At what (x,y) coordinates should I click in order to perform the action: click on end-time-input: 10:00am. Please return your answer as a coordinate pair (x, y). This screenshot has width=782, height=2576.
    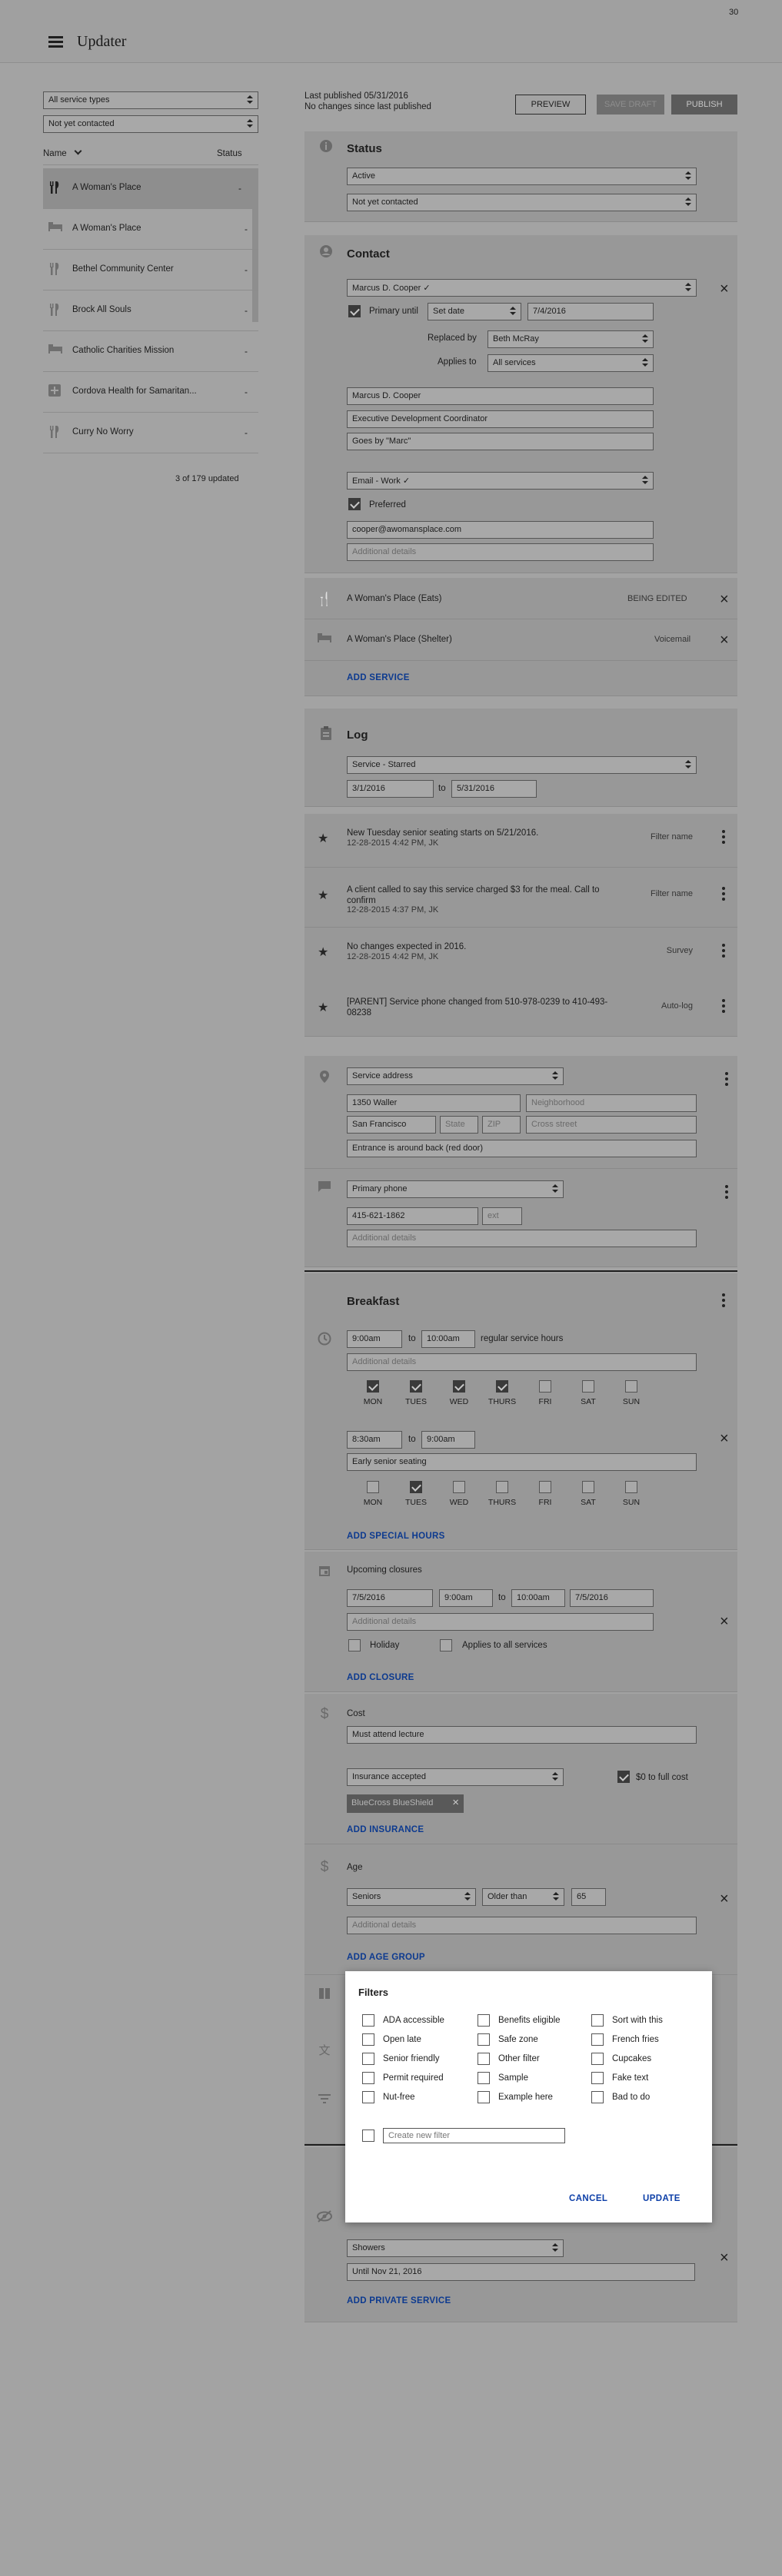
    Looking at the image, I should click on (448, 1339).